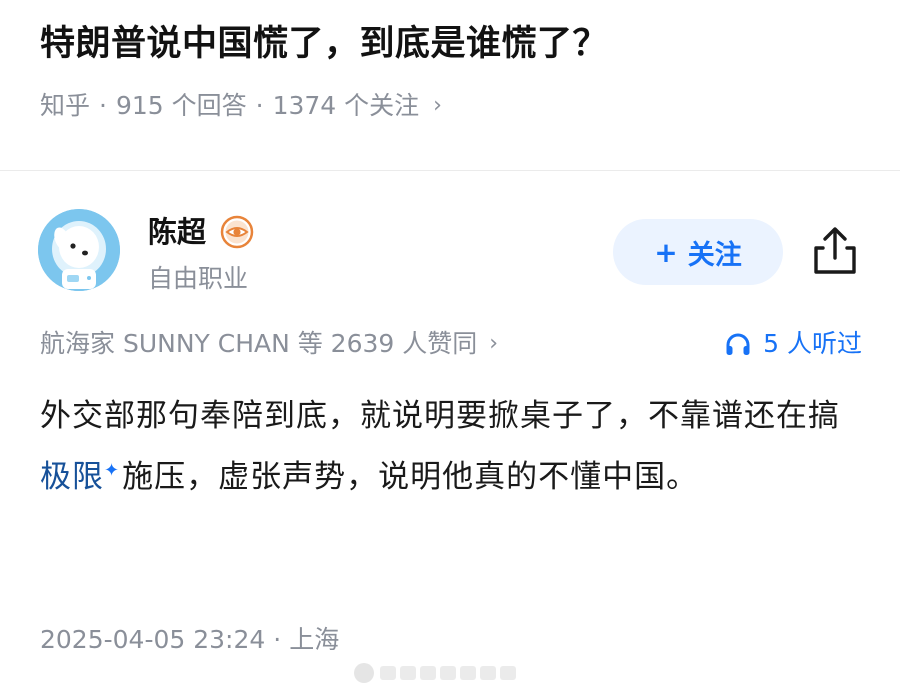  I want to click on answer-text-before: 外交部那句奉陪到底，就说明要掀桌子了，不靠谱还在搞, so click(440, 416).